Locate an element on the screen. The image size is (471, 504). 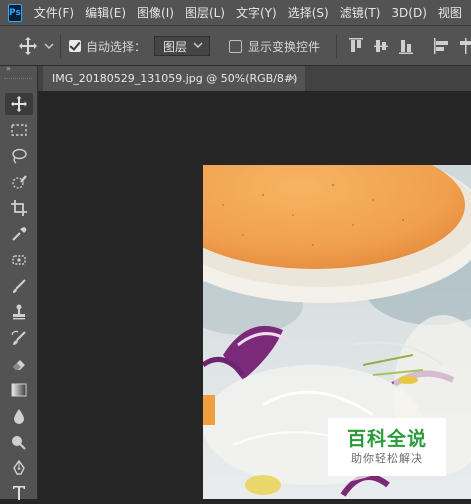
brush-icon is located at coordinates (19, 286).